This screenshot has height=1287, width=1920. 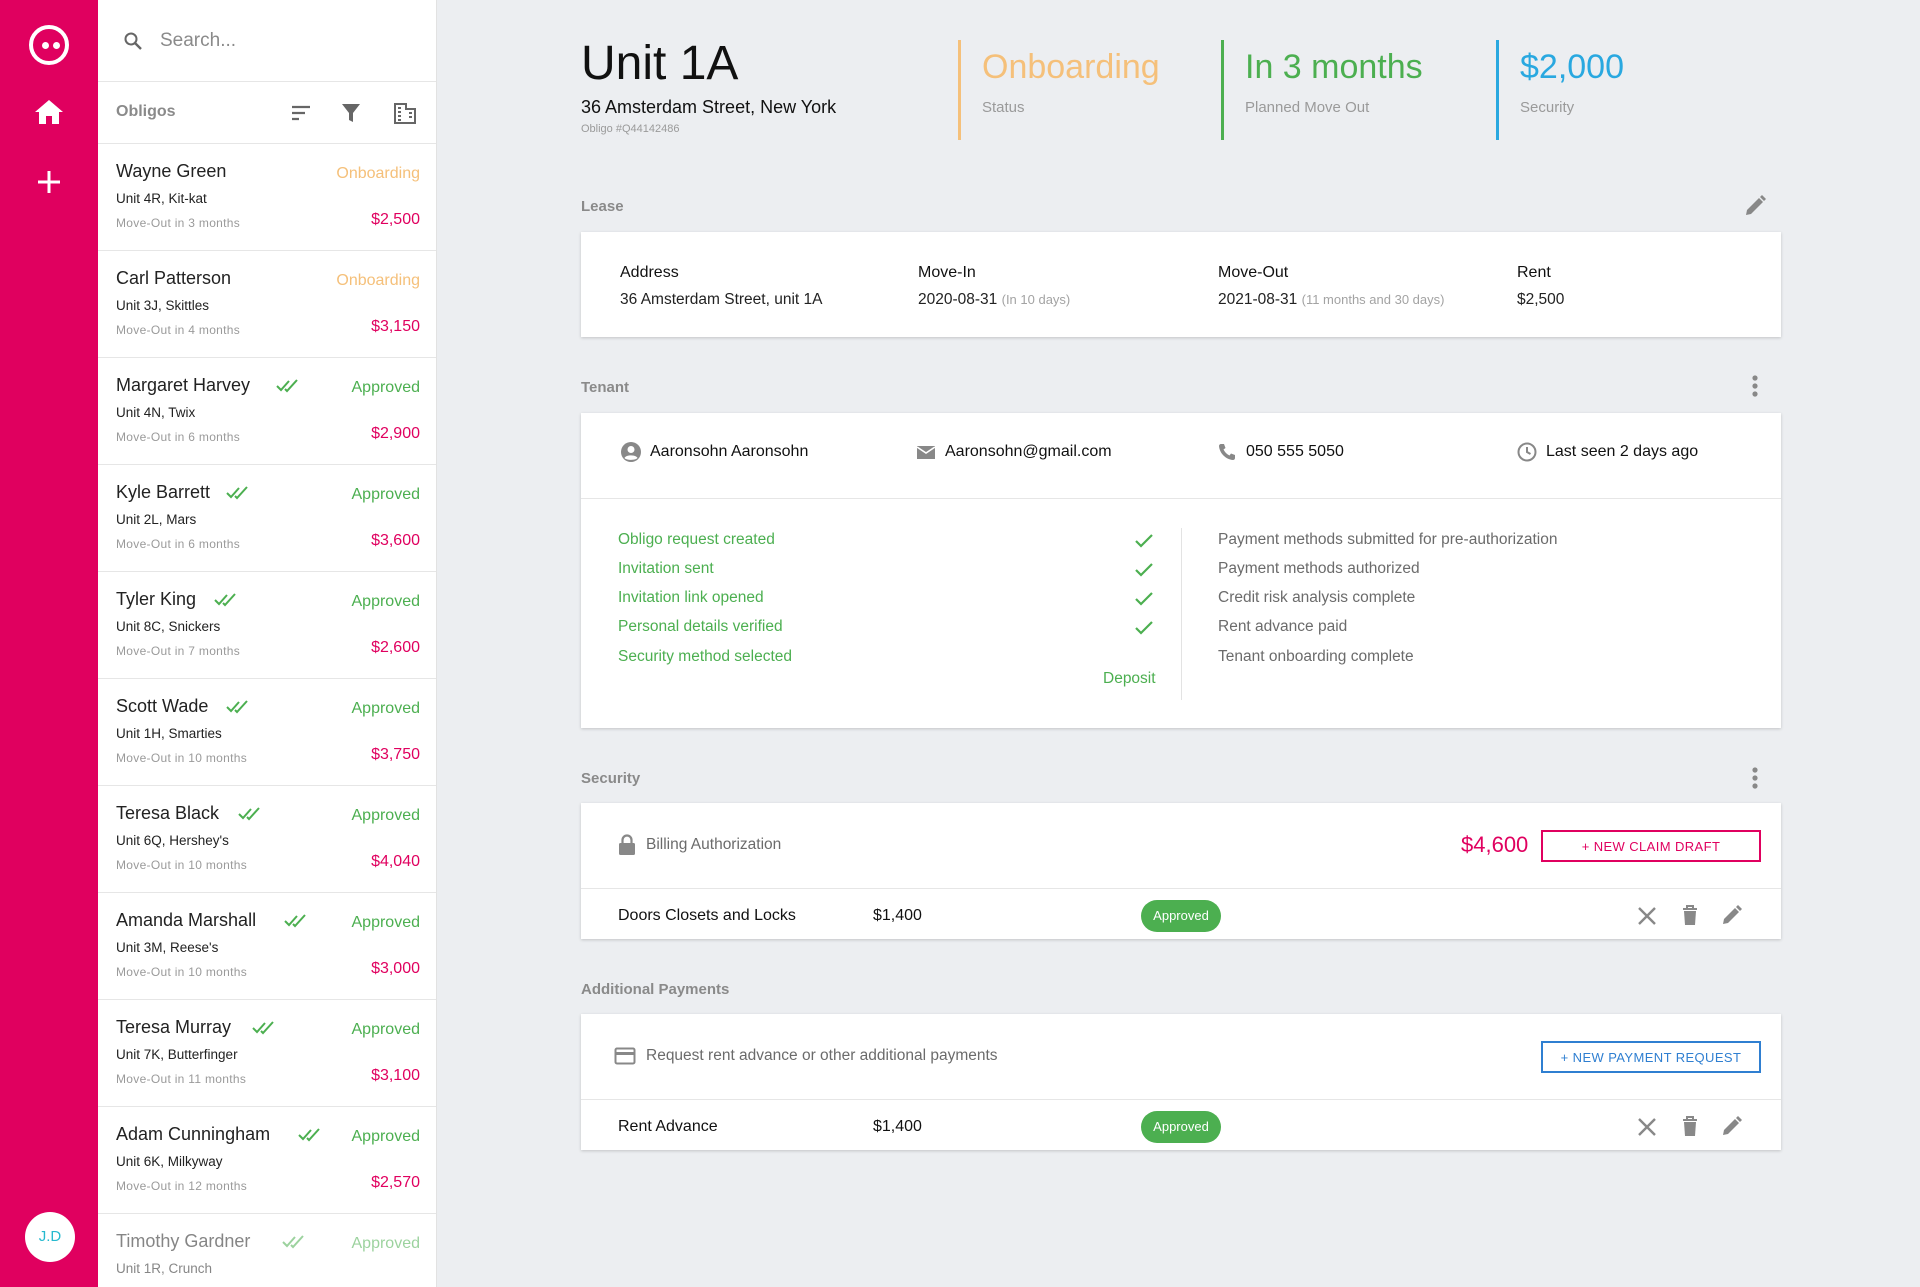 I want to click on lease-move-in: Move-In 2020-08-31 (In 10 days), so click(x=994, y=286).